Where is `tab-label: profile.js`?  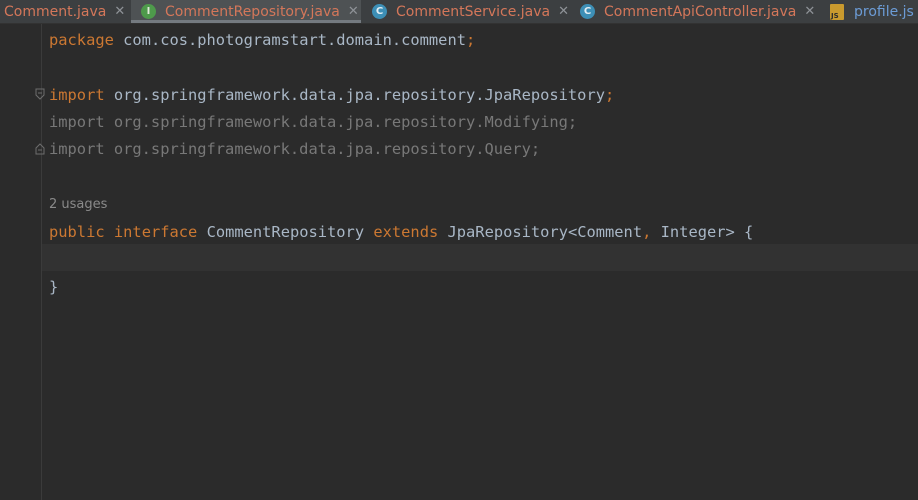 tab-label: profile.js is located at coordinates (884, 11).